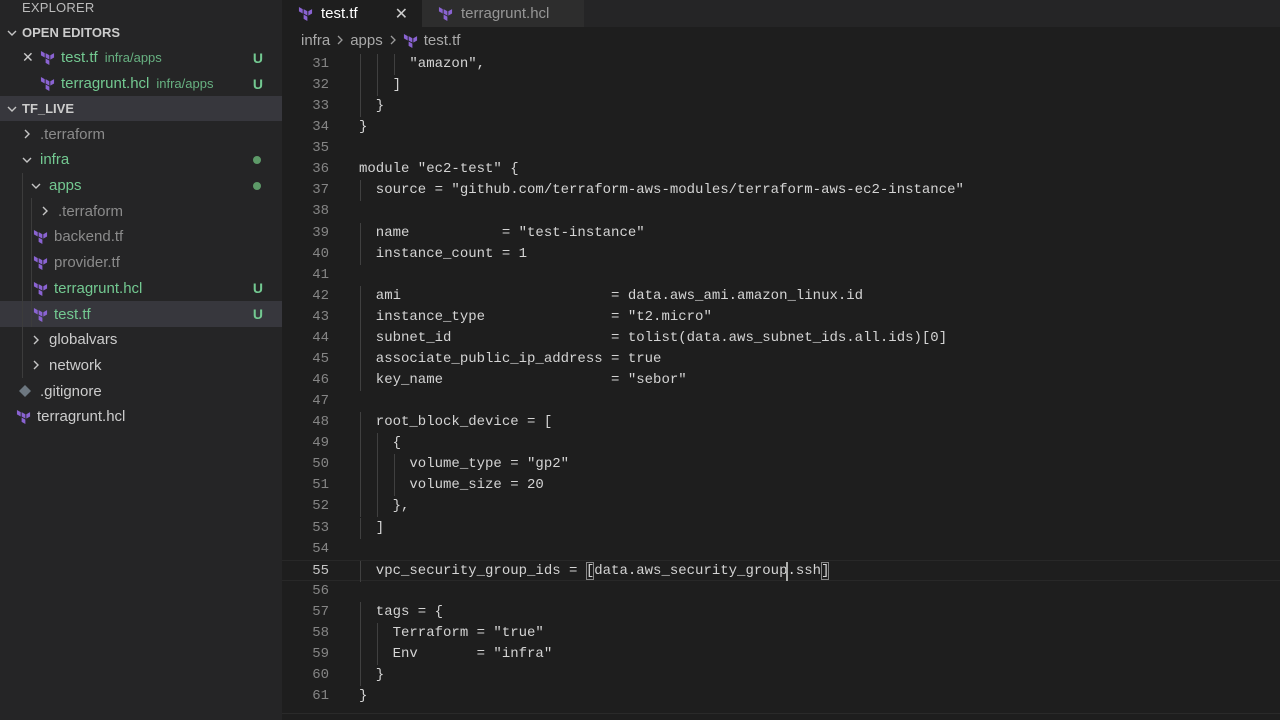 This screenshot has width=1280, height=720. What do you see at coordinates (781, 381) in the screenshot?
I see `code-line: 46 key_name = "sebor"` at bounding box center [781, 381].